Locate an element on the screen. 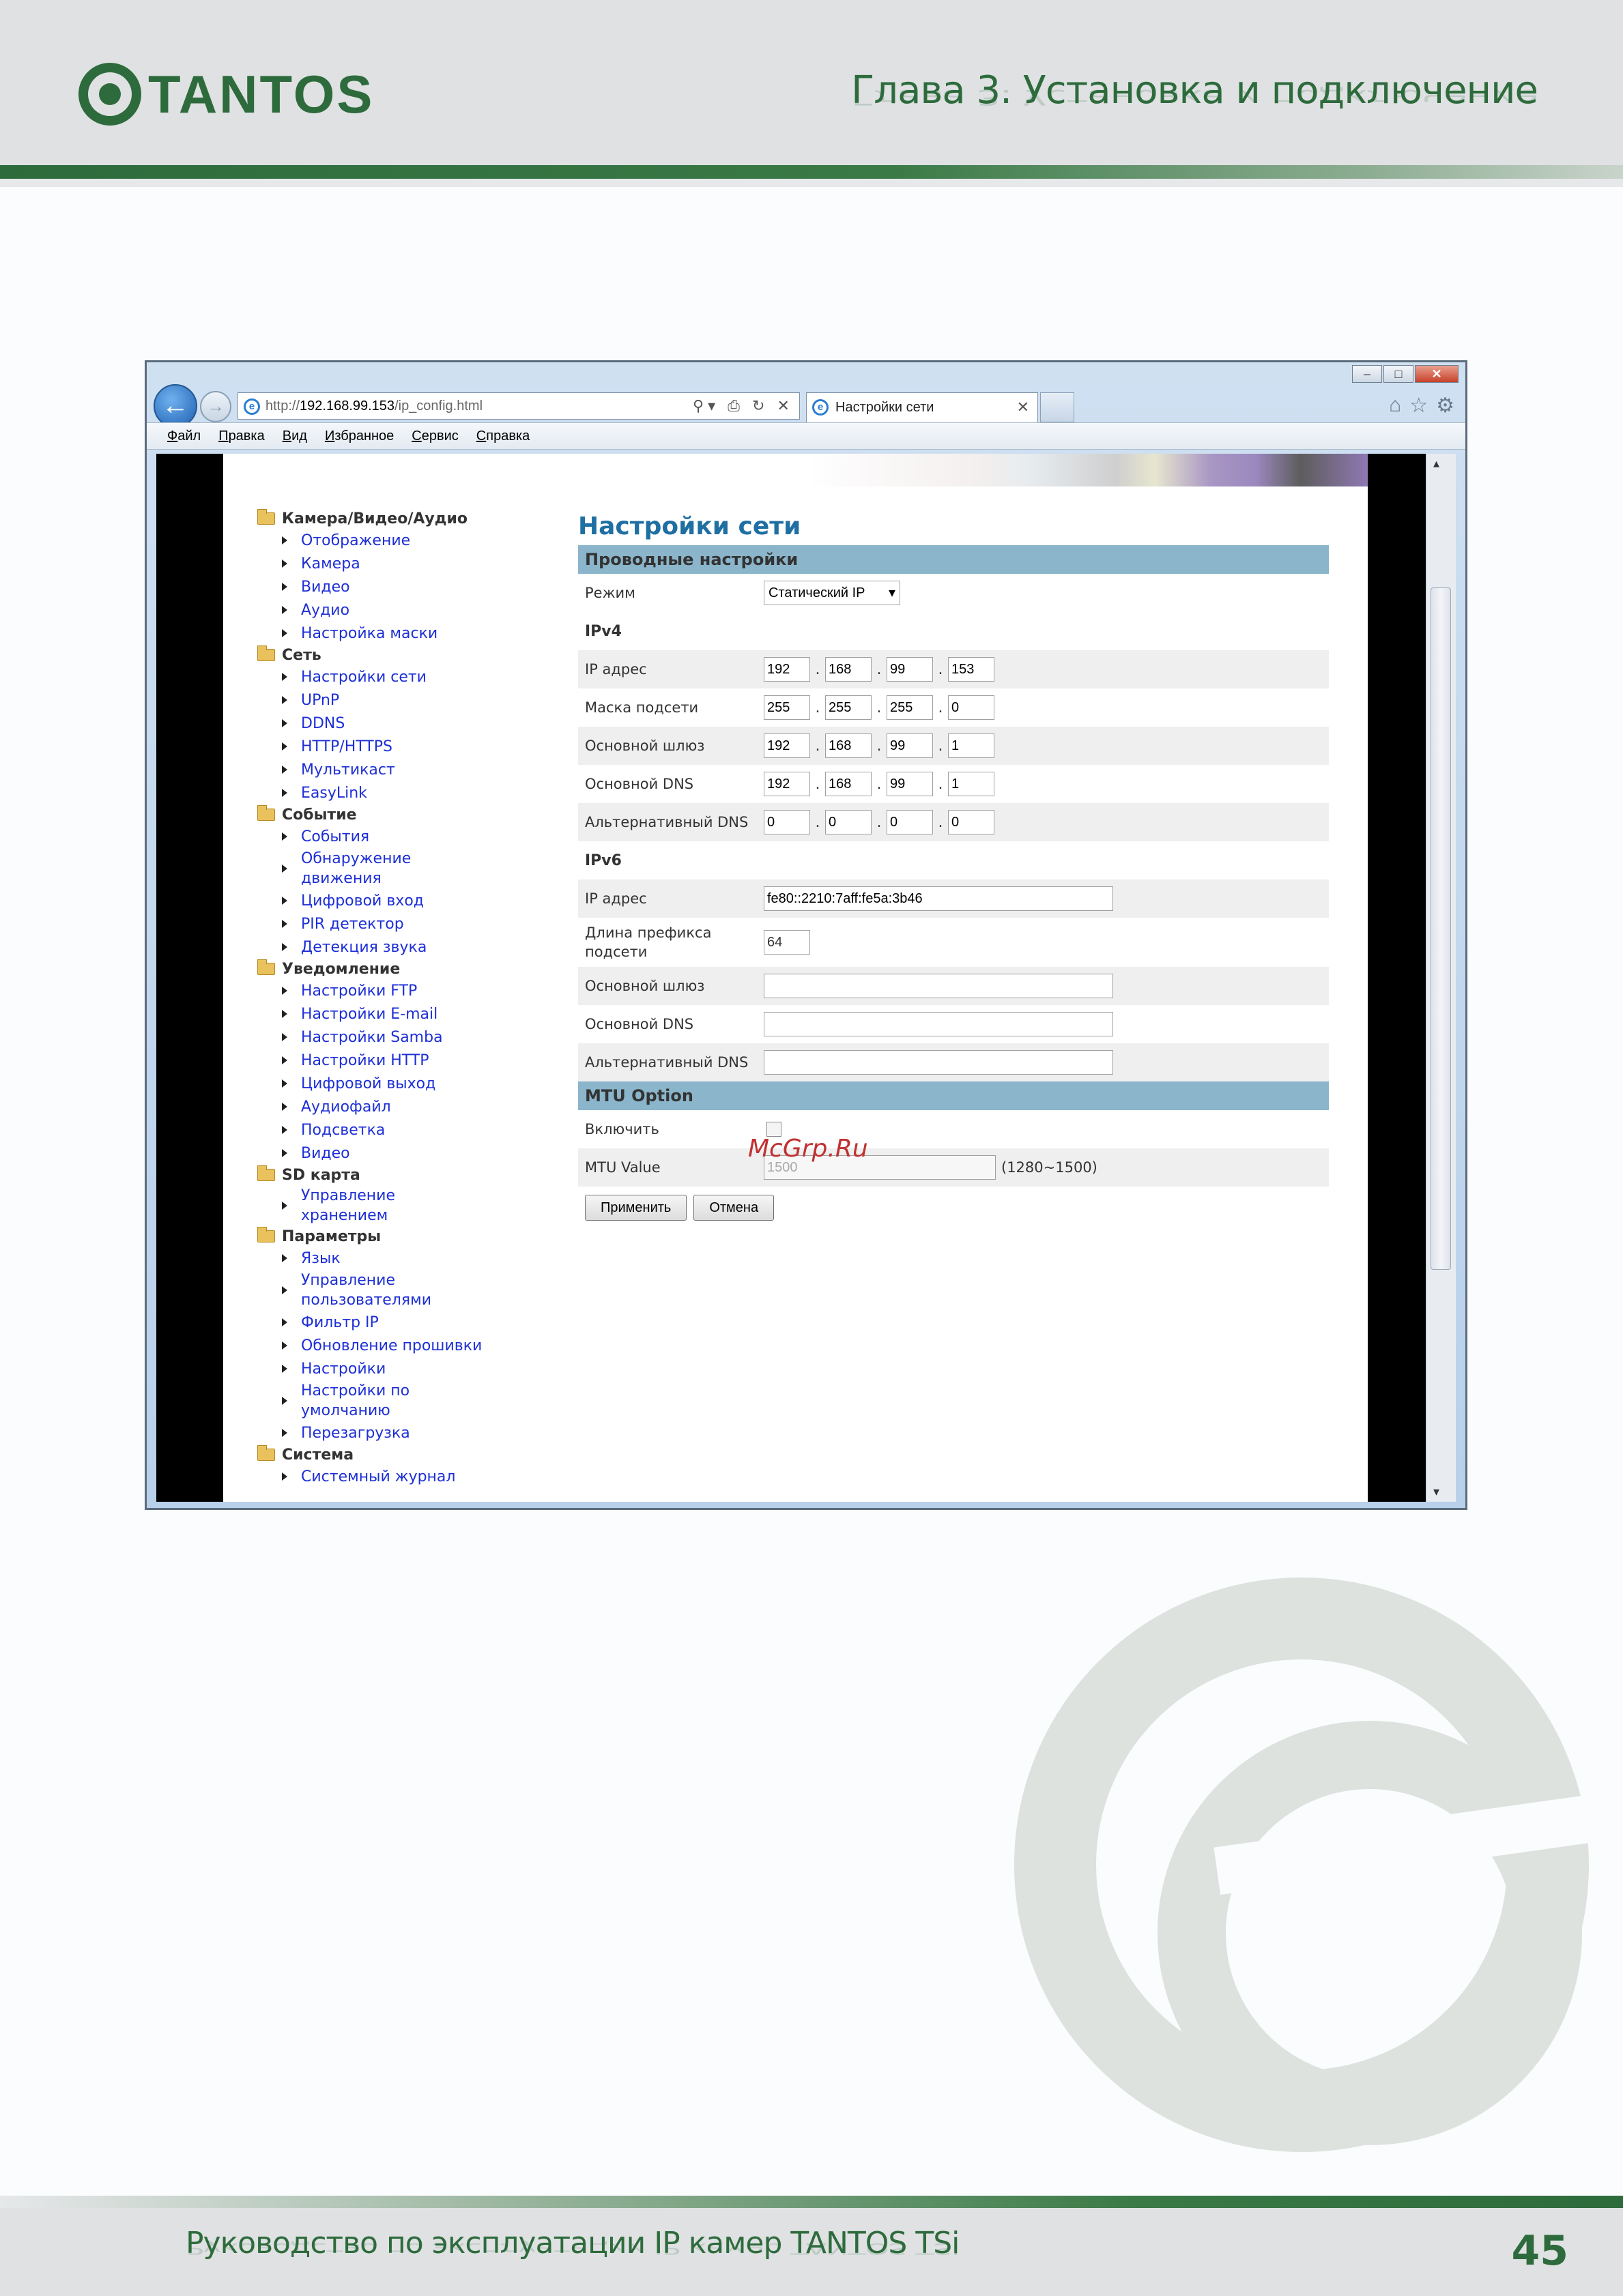  maximize-icon: □ is located at coordinates (1398, 374).